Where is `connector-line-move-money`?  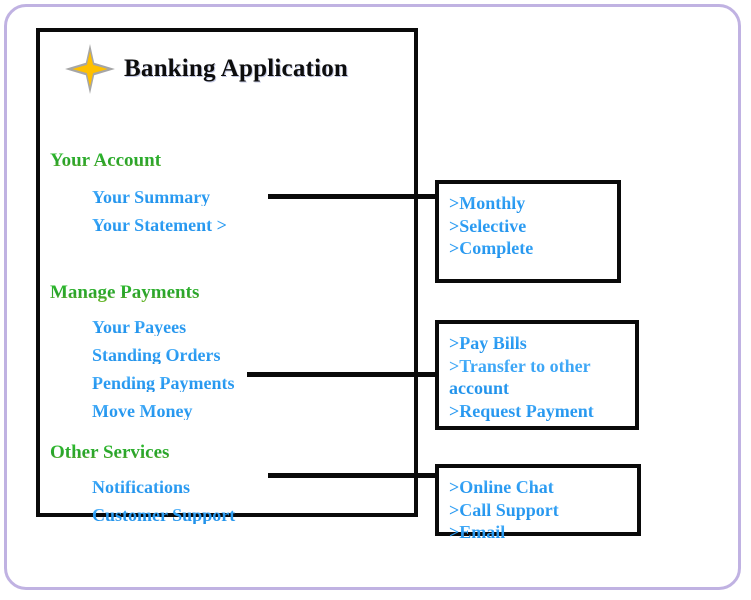 connector-line-move-money is located at coordinates (342, 374).